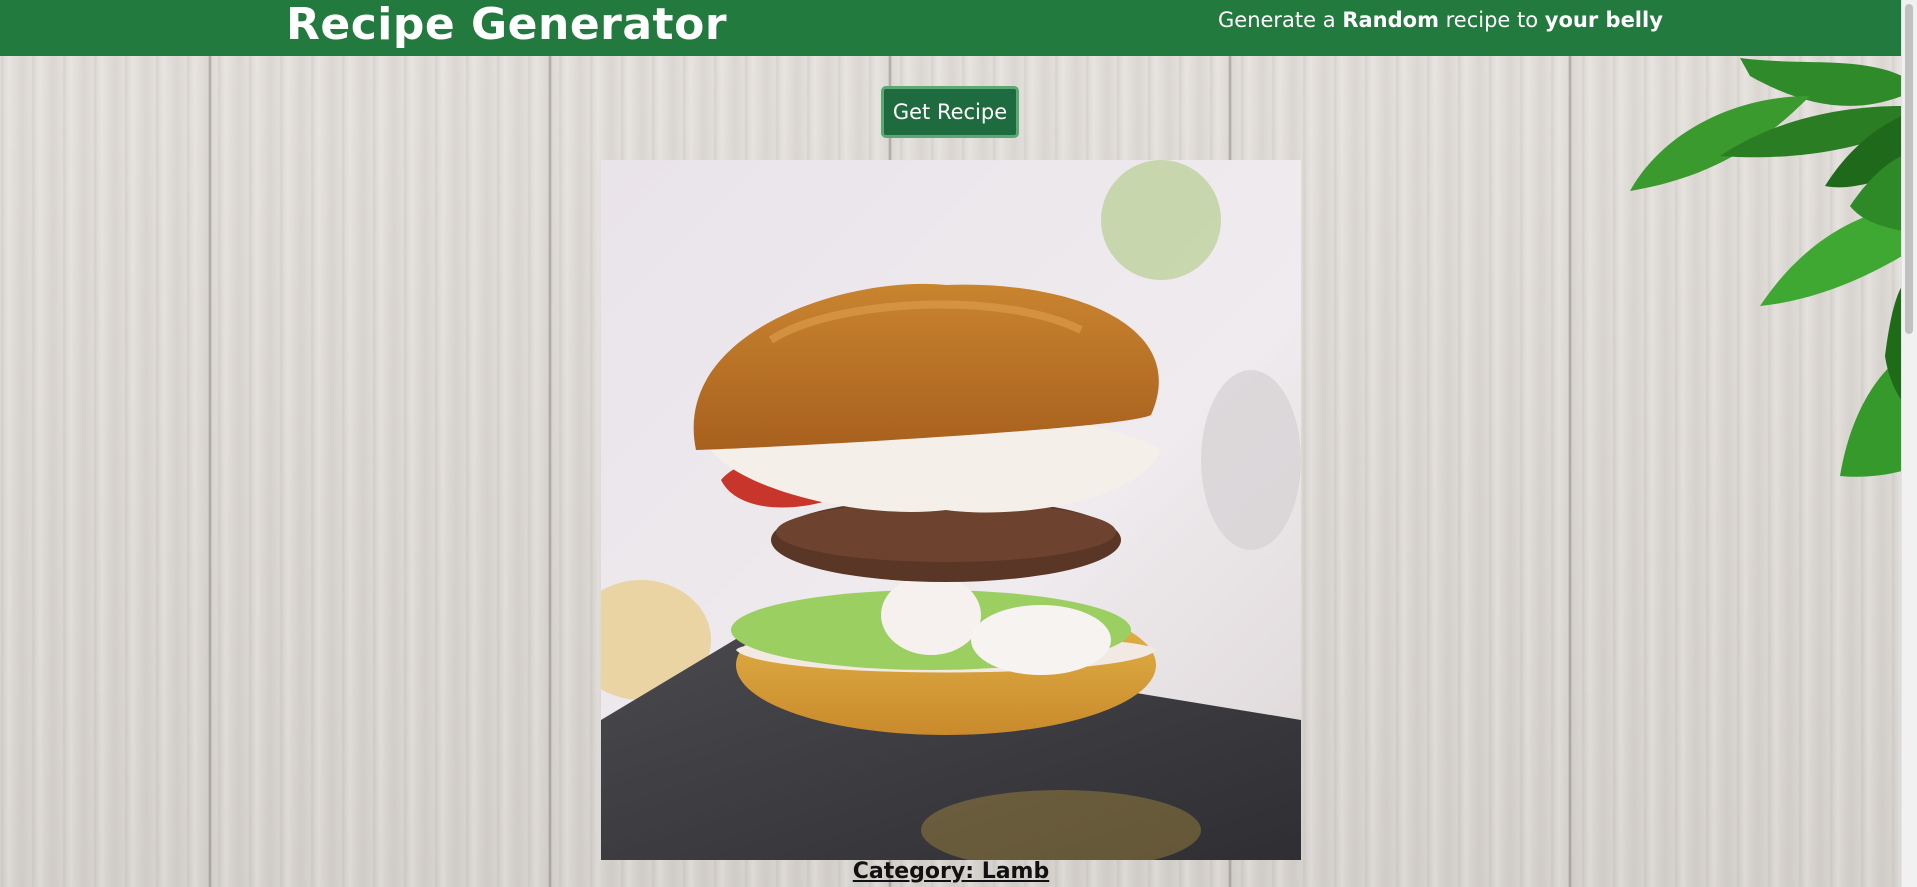 This screenshot has width=1917, height=887. I want to click on site-tagline: Generate a Random recipe to your belly, so click(1440, 20).